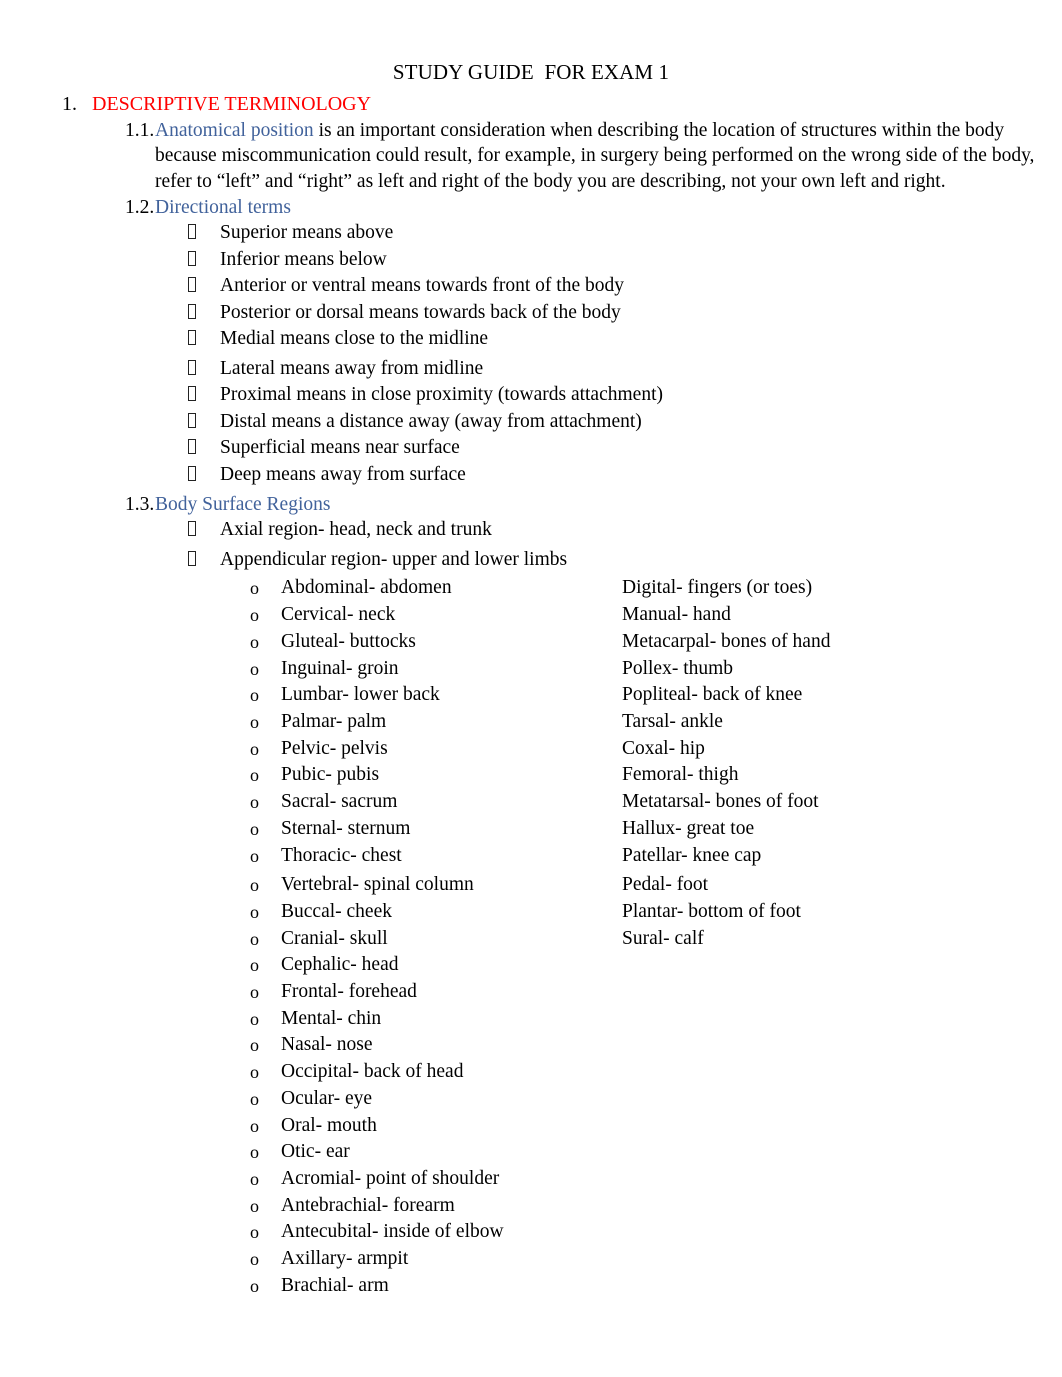 This screenshot has width=1062, height=1377. What do you see at coordinates (531, 1072) in the screenshot?
I see `list-item: o Occipital- back of head` at bounding box center [531, 1072].